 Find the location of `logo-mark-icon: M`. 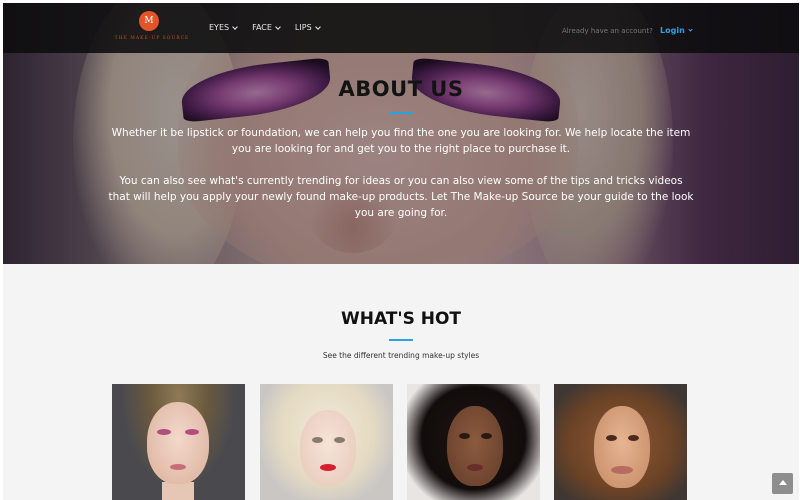

logo-mark-icon: M is located at coordinates (149, 21).